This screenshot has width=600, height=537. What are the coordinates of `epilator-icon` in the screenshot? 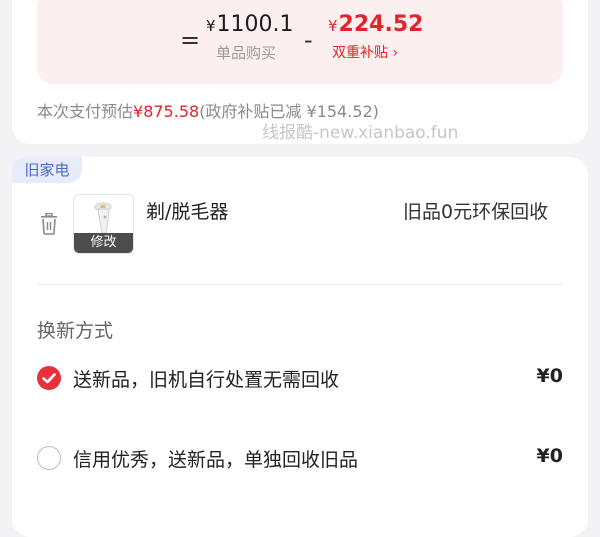 It's located at (103, 218).